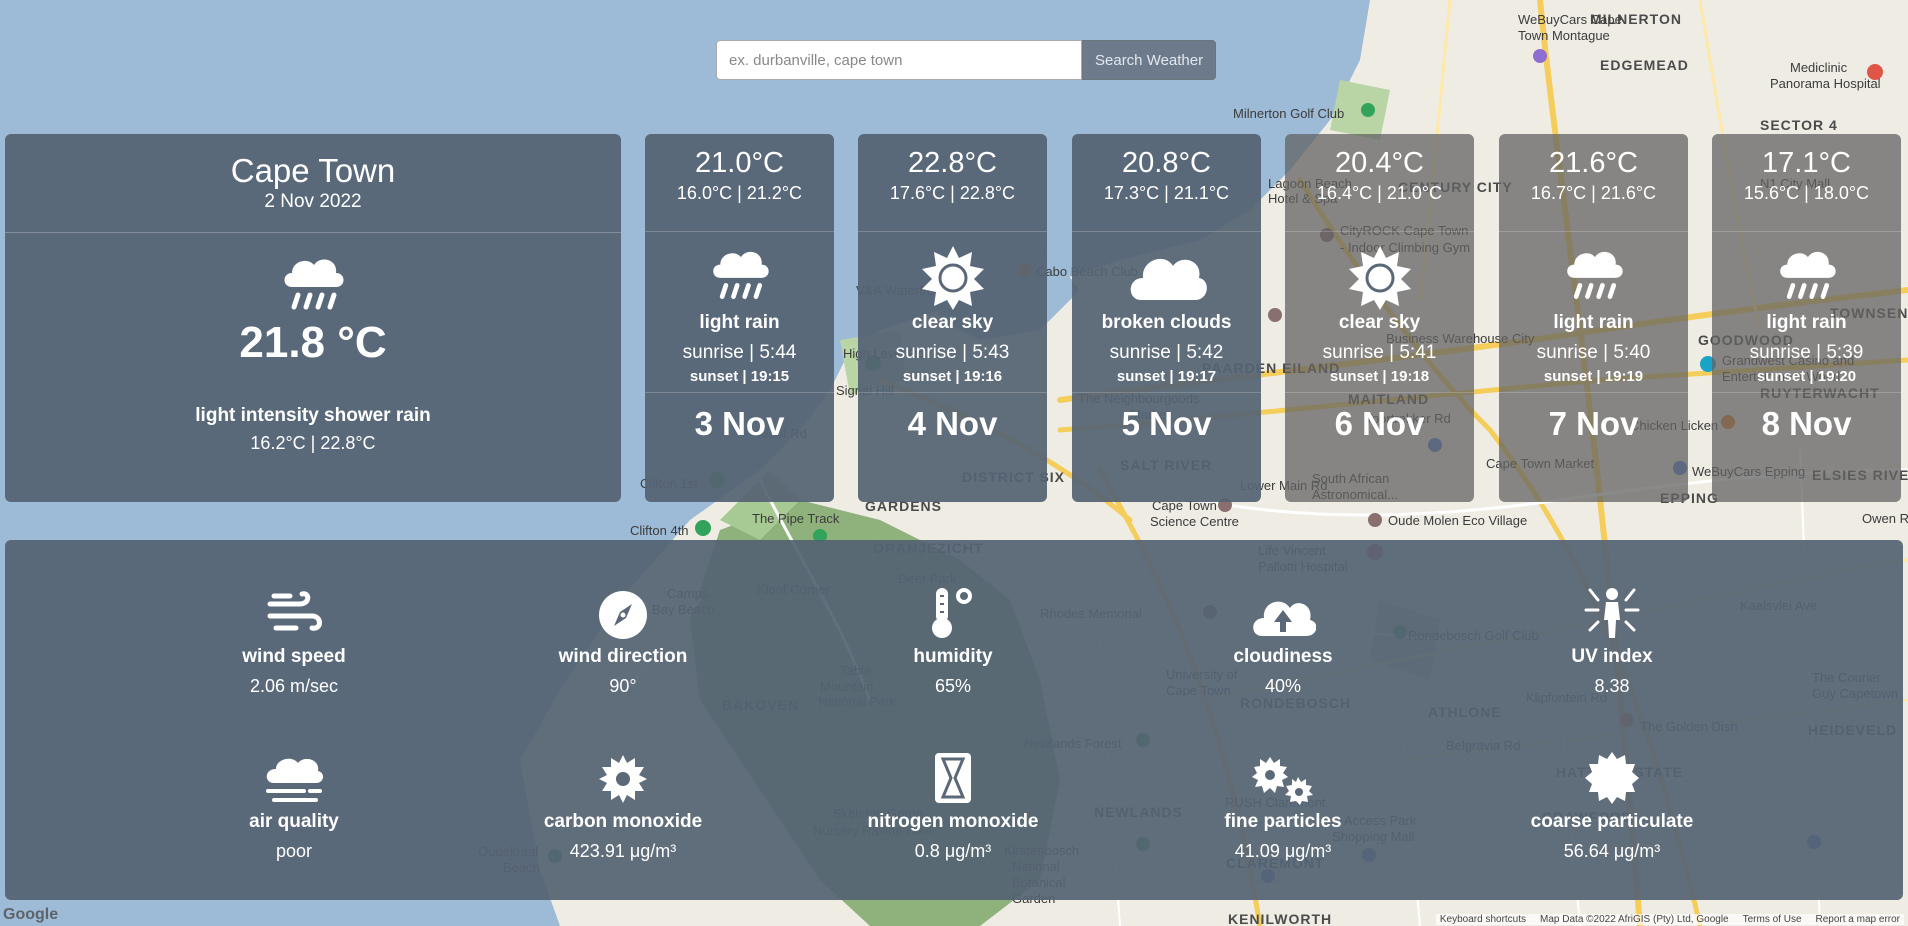 This screenshot has height=926, width=1908. I want to click on forecast-sunrise: sunrise | 5:39, so click(1806, 352).